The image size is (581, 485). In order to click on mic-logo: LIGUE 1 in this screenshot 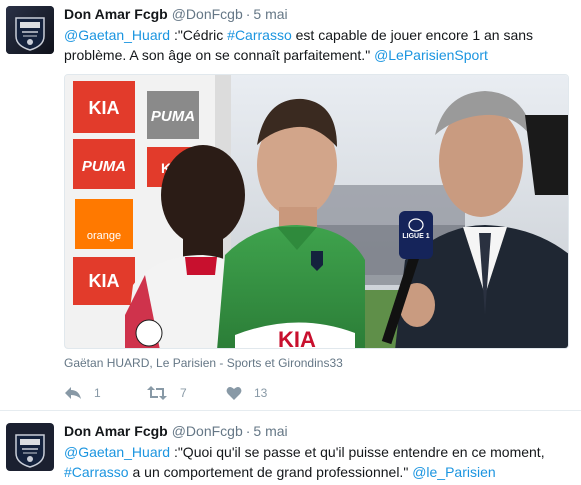, I will do `click(415, 236)`.